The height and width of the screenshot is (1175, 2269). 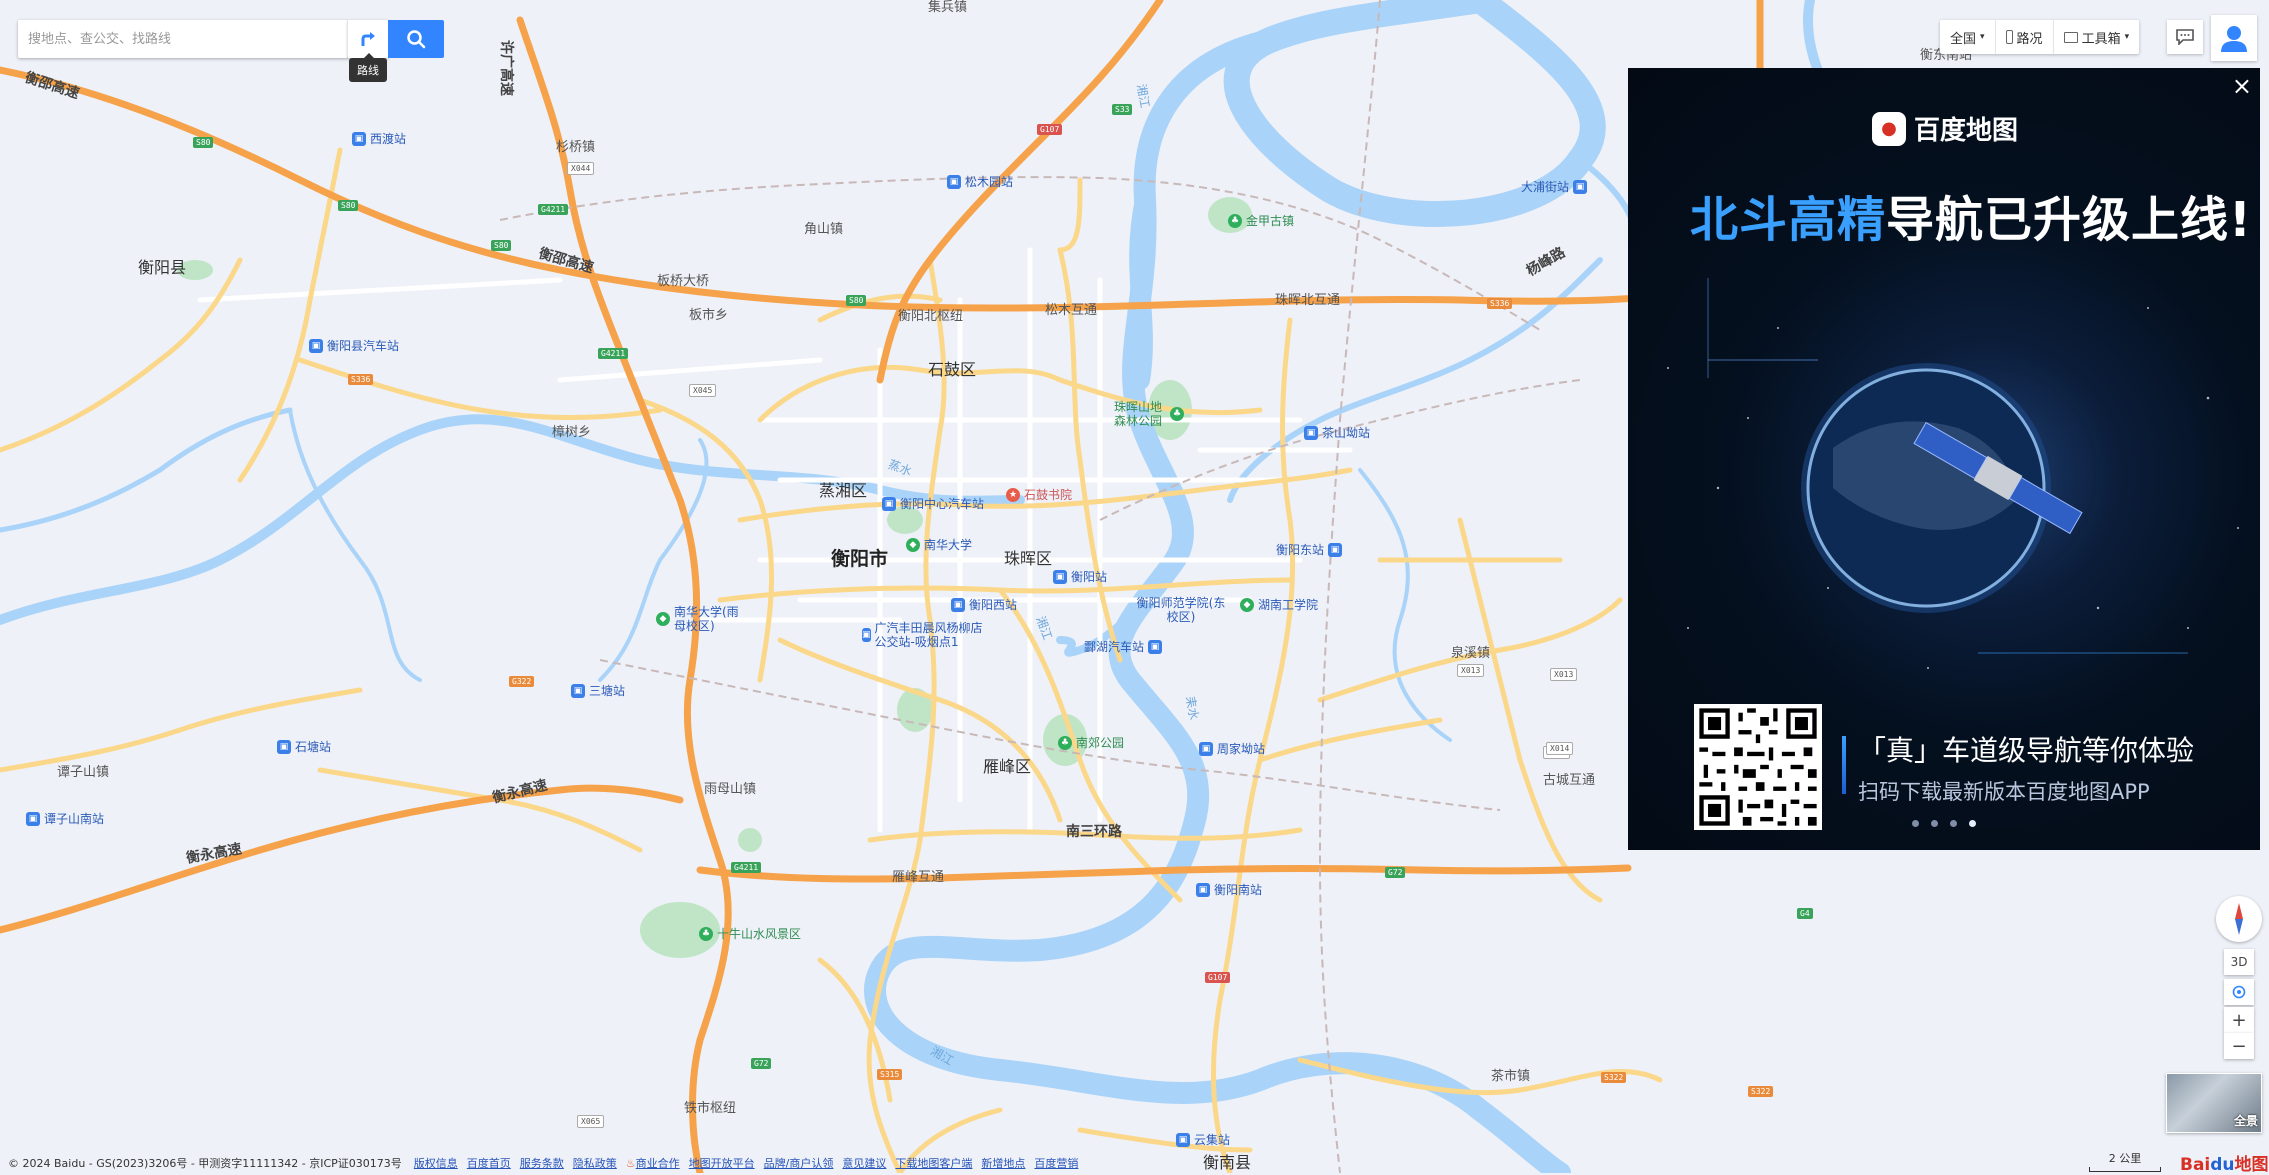 What do you see at coordinates (361, 379) in the screenshot?
I see `route-shield: S336` at bounding box center [361, 379].